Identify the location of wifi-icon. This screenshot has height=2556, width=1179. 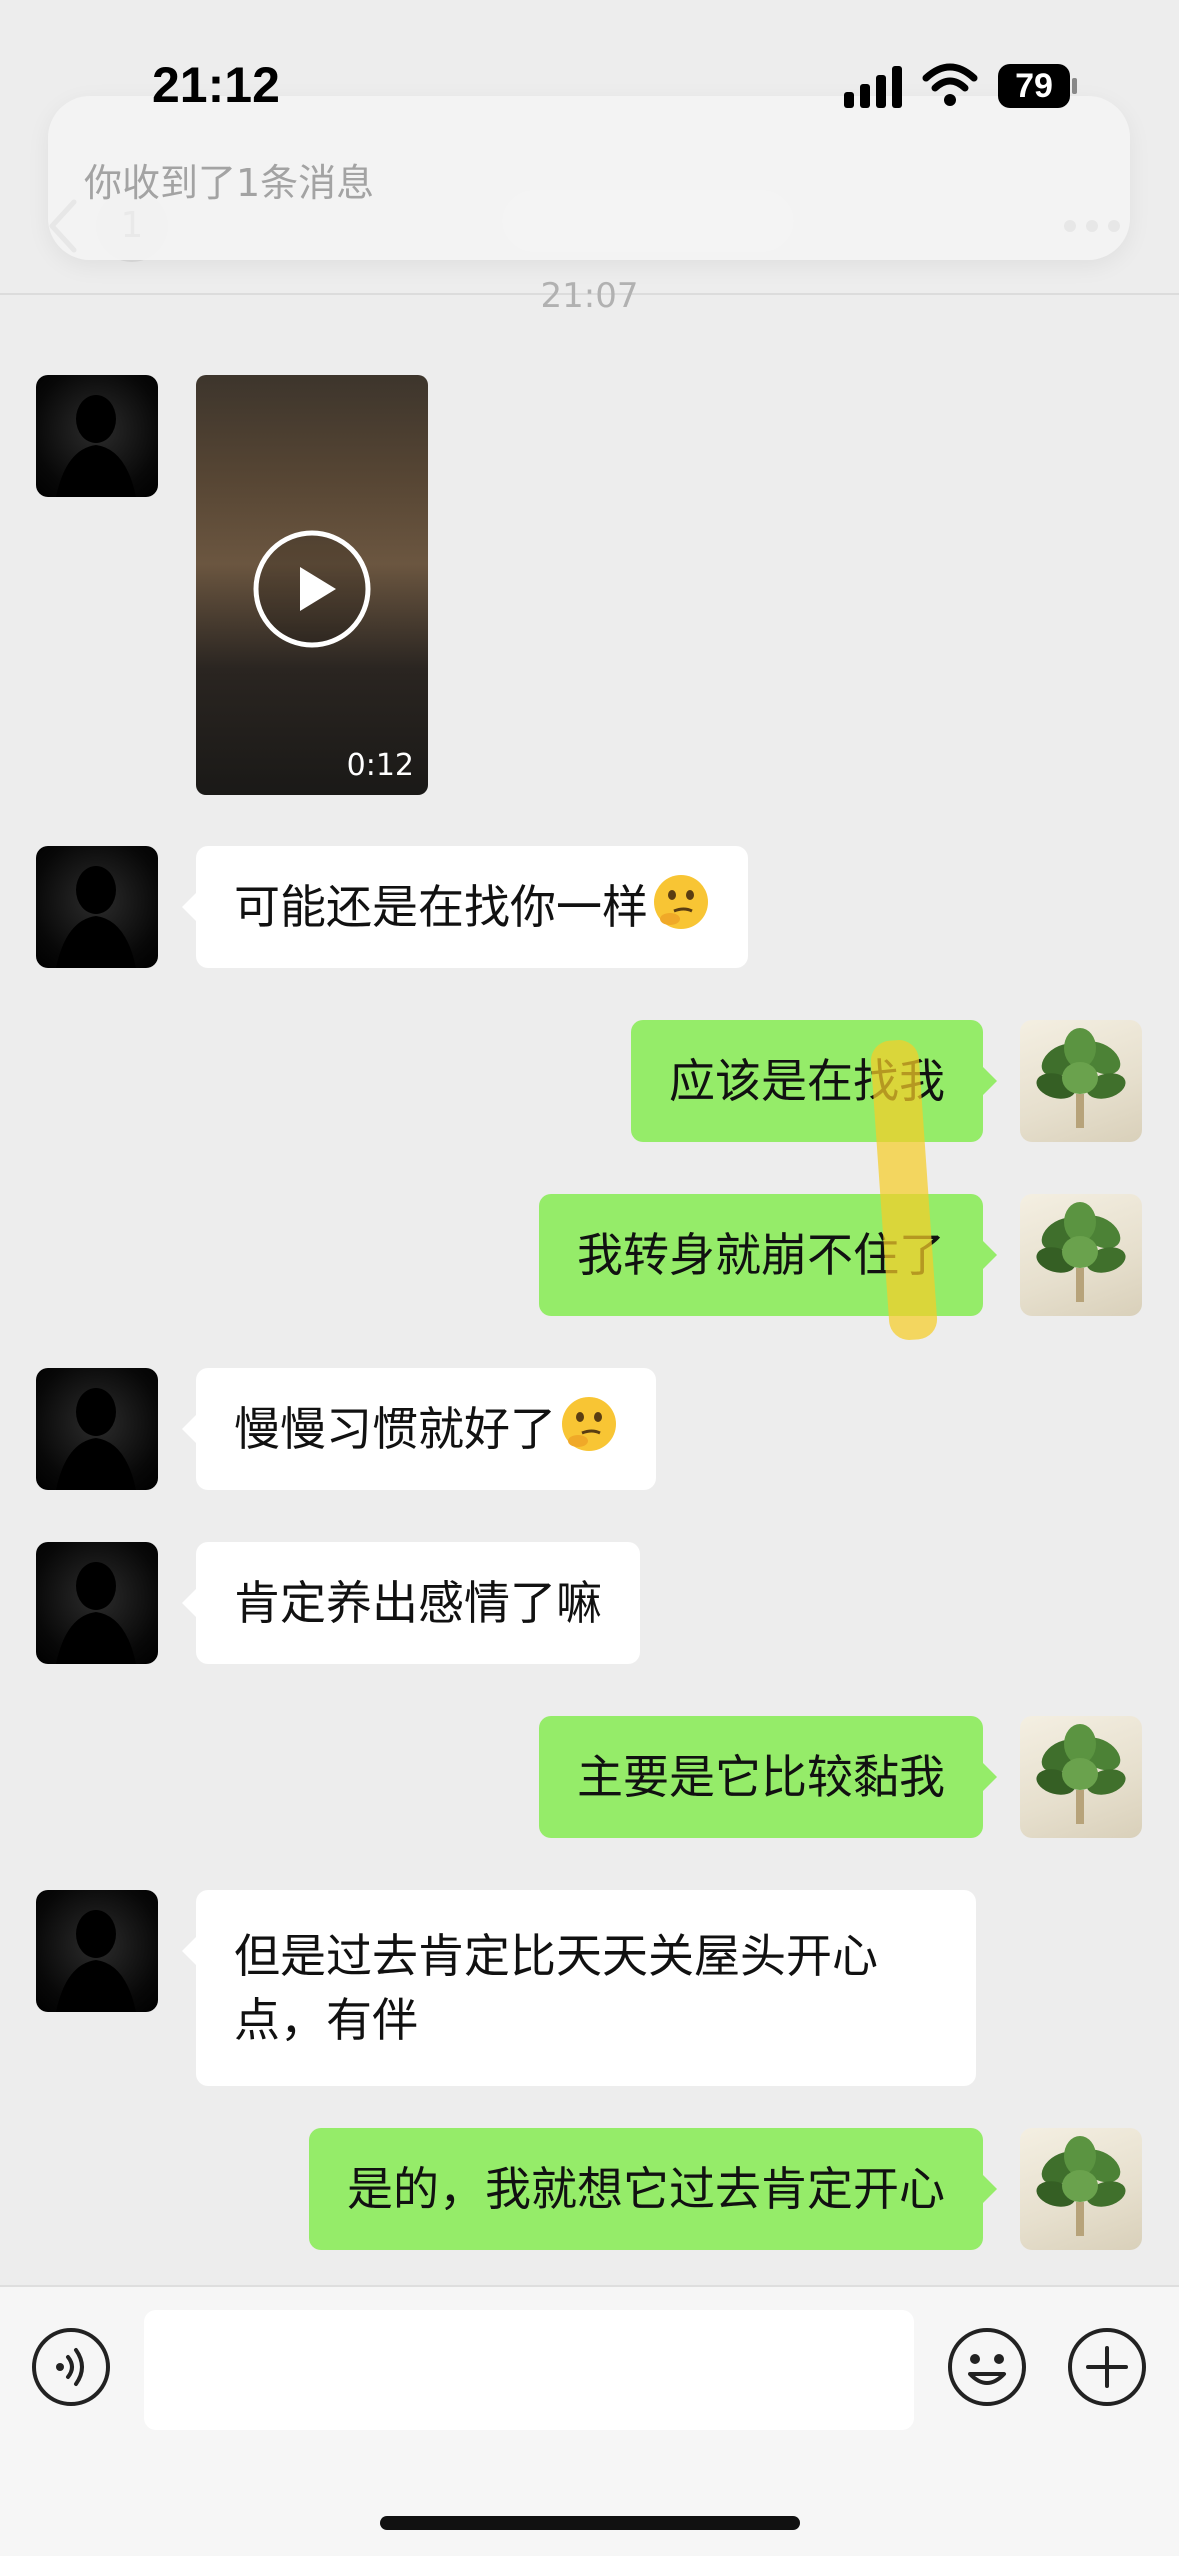
(950, 84).